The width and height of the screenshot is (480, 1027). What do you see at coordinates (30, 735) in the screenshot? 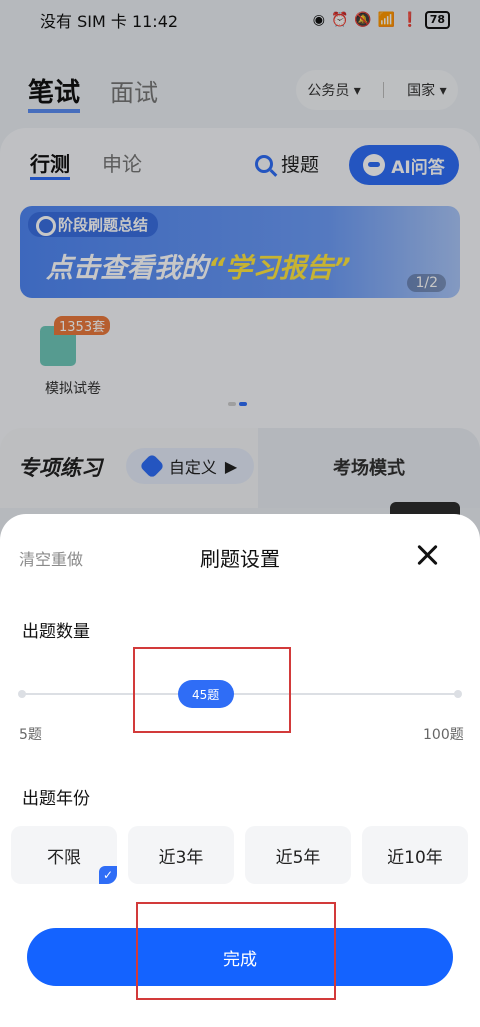
I see `slider-min-label: 5题` at bounding box center [30, 735].